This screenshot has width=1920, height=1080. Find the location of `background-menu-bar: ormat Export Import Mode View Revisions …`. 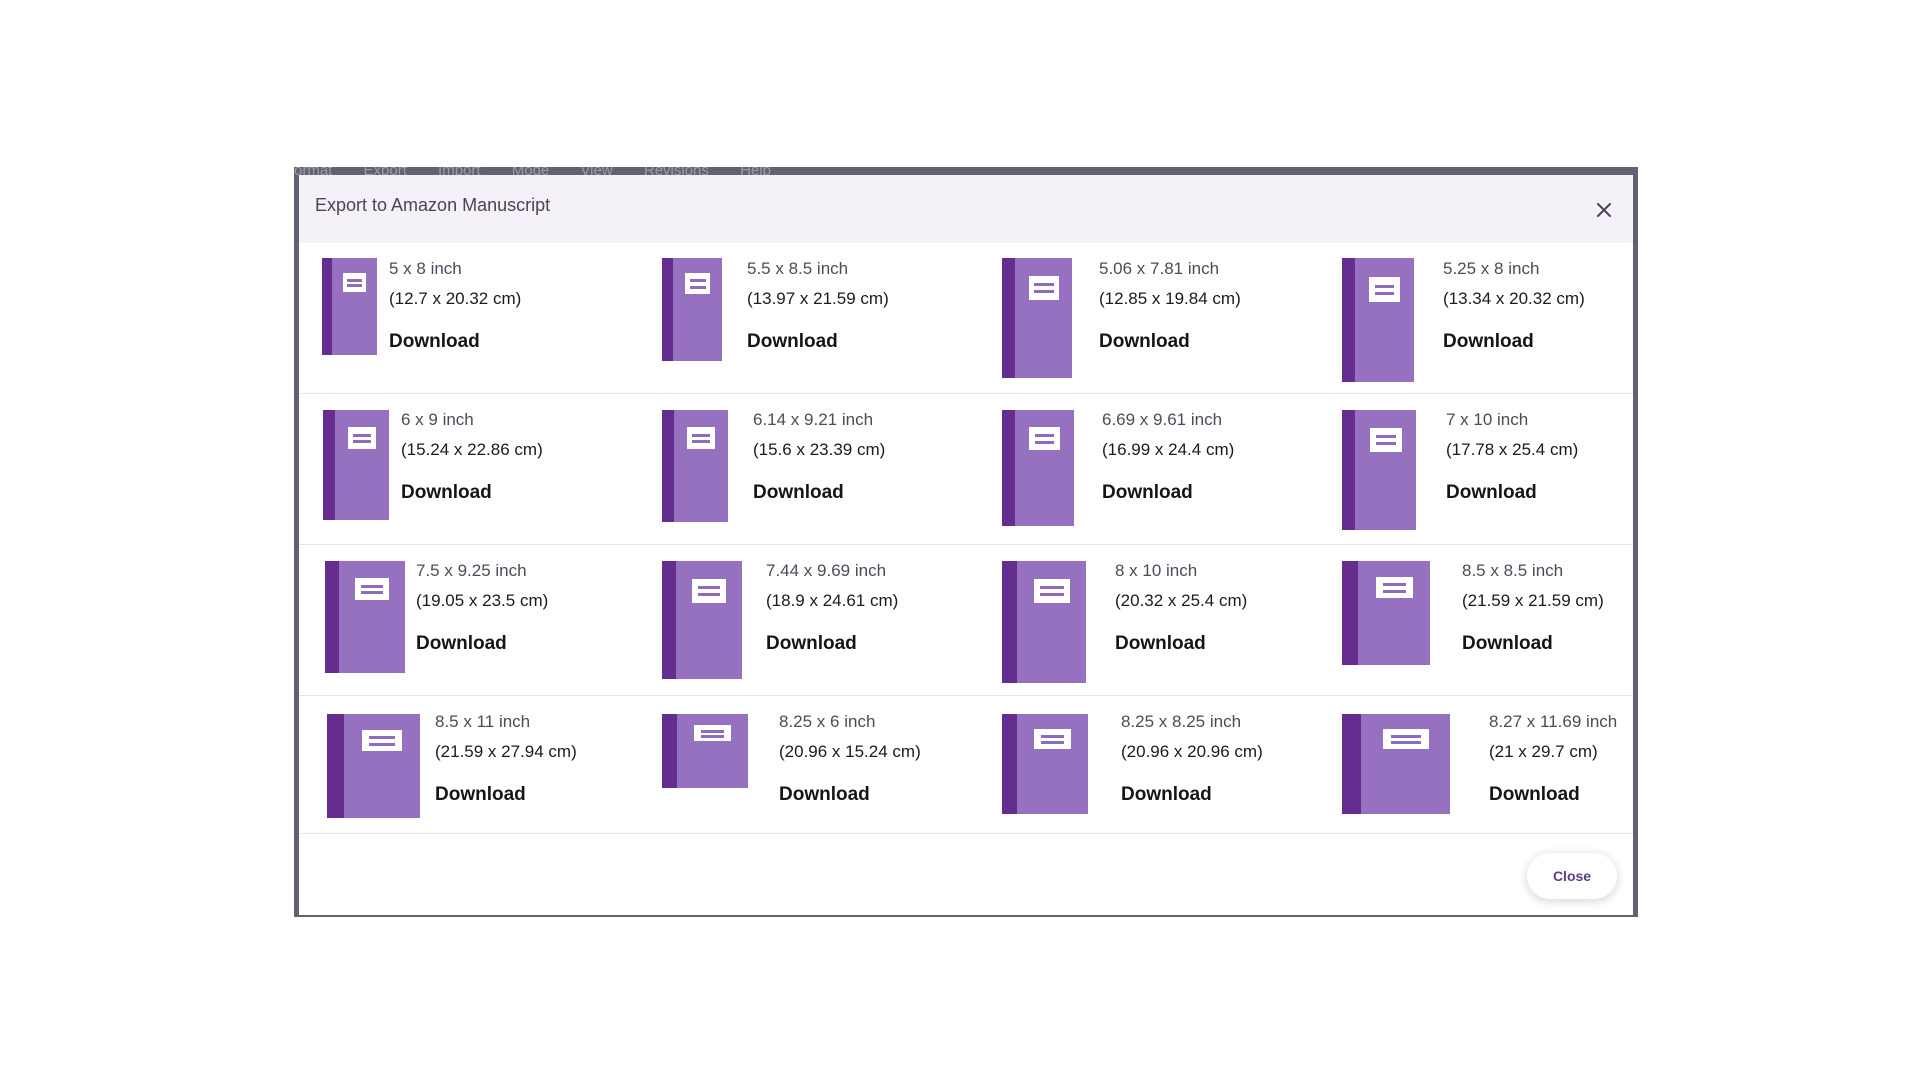

background-menu-bar: ormat Export Import Mode View Revisions … is located at coordinates (966, 171).